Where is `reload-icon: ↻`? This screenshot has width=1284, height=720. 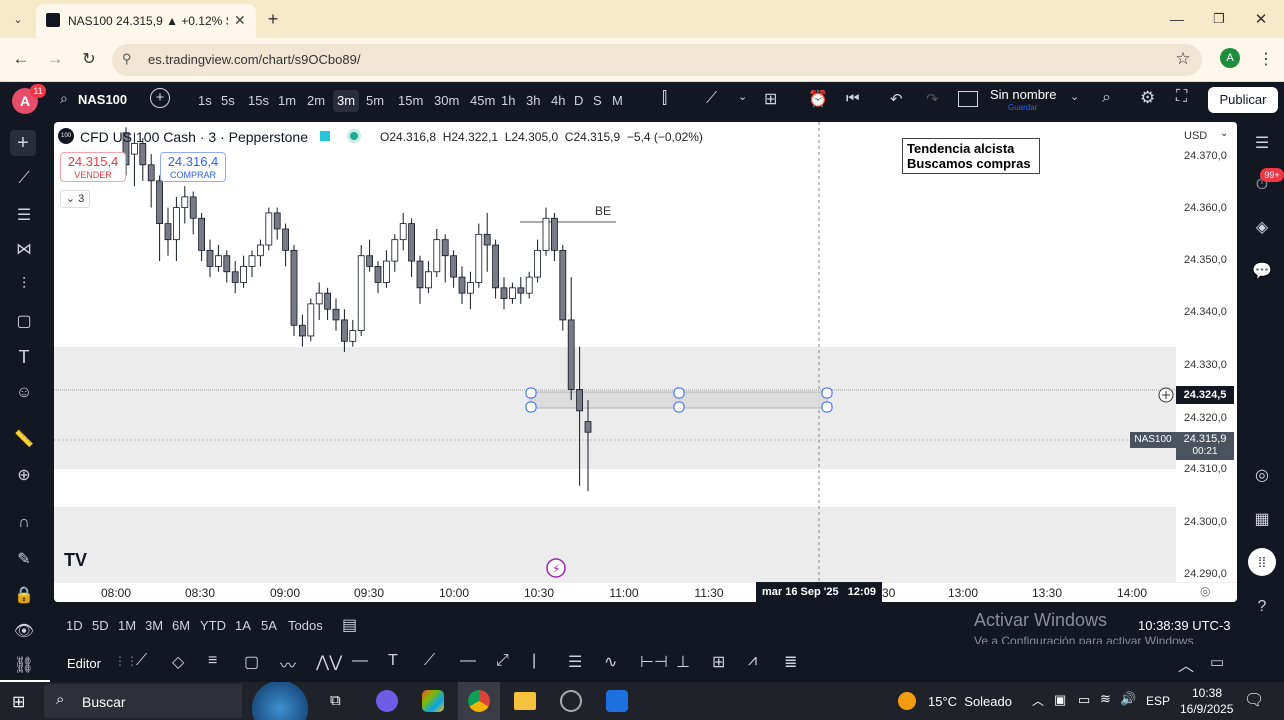
reload-icon: ↻ is located at coordinates (89, 59).